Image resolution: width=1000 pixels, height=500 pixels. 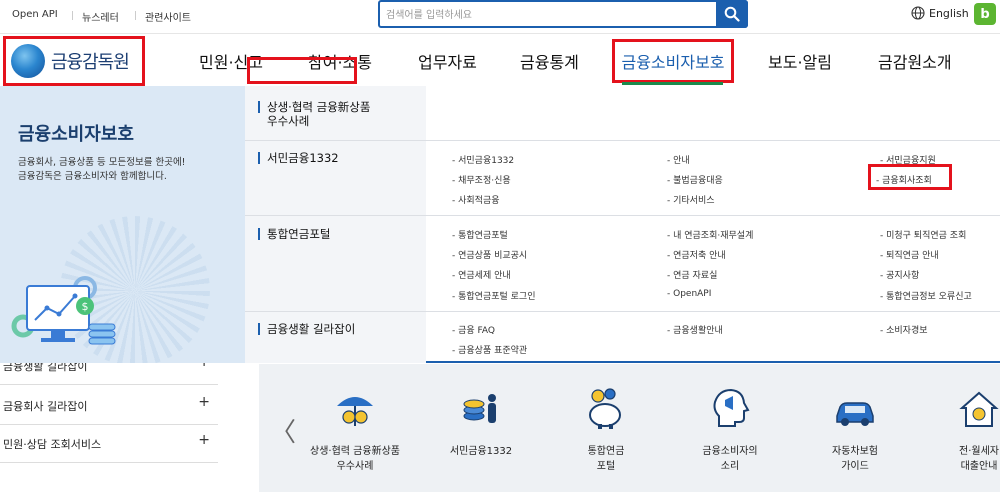 I want to click on sublink: - 안내, so click(x=678, y=159).